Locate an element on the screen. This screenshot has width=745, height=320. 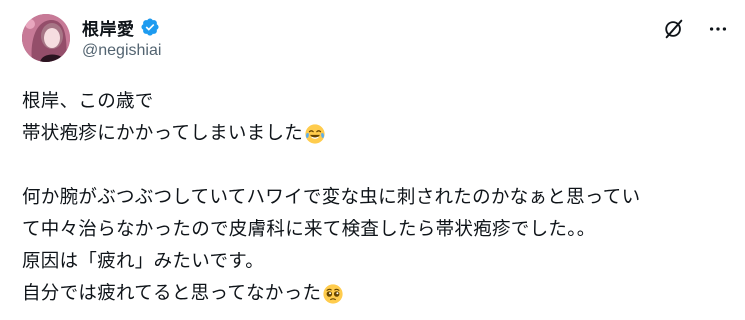
pleading-face-icon is located at coordinates (333, 294).